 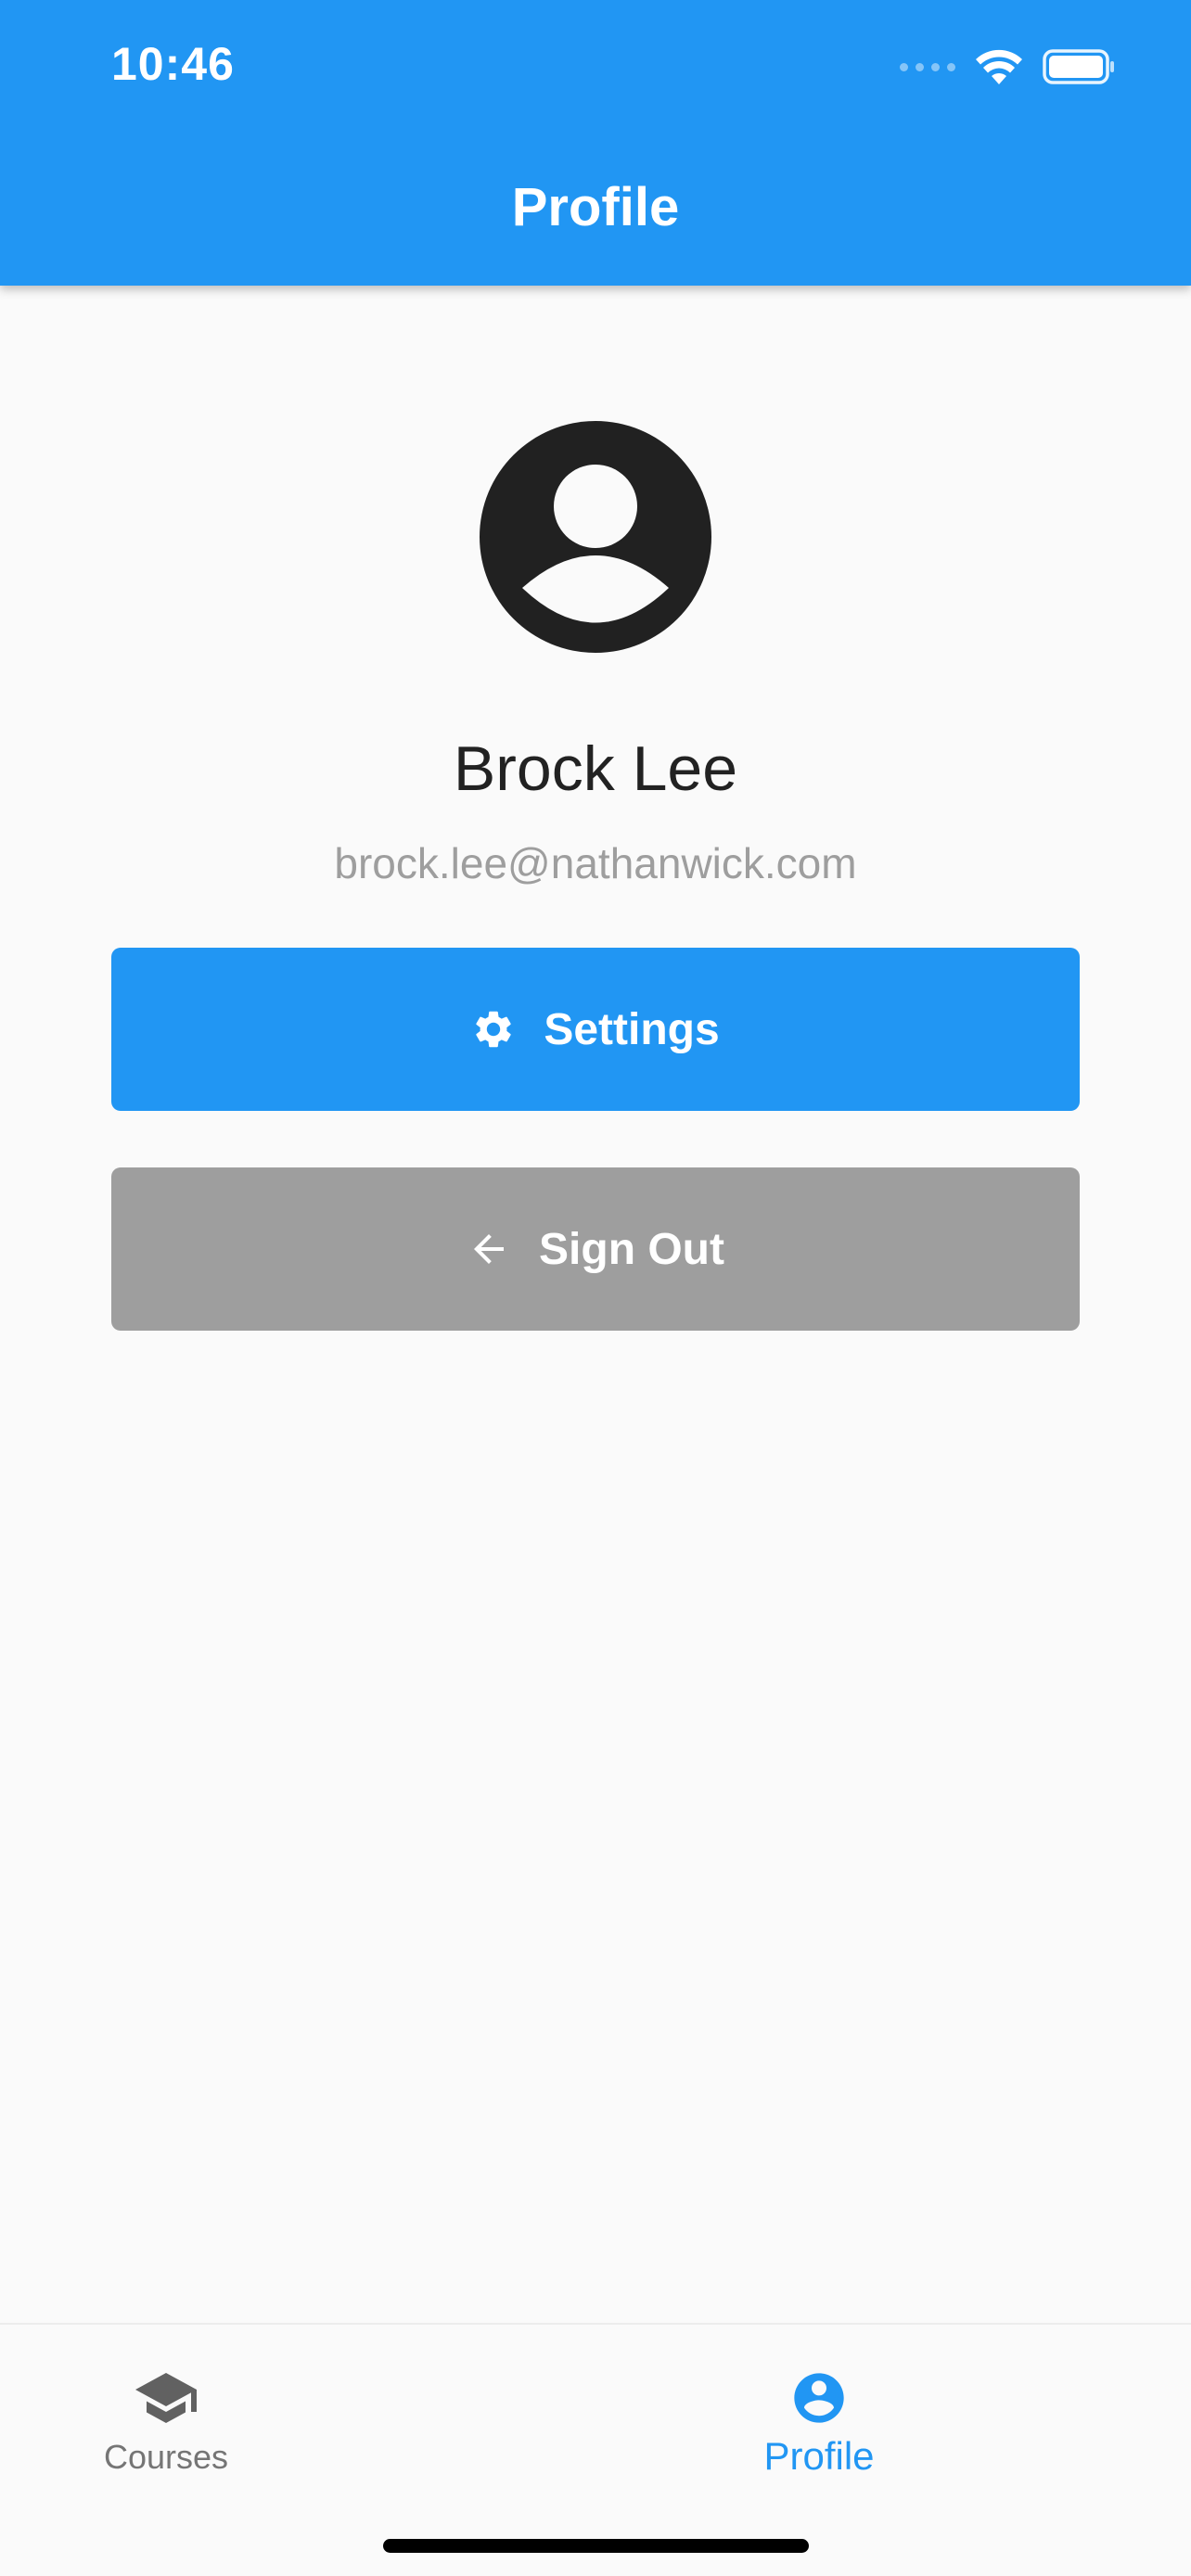 What do you see at coordinates (489, 1249) in the screenshot?
I see `arrow-back-icon` at bounding box center [489, 1249].